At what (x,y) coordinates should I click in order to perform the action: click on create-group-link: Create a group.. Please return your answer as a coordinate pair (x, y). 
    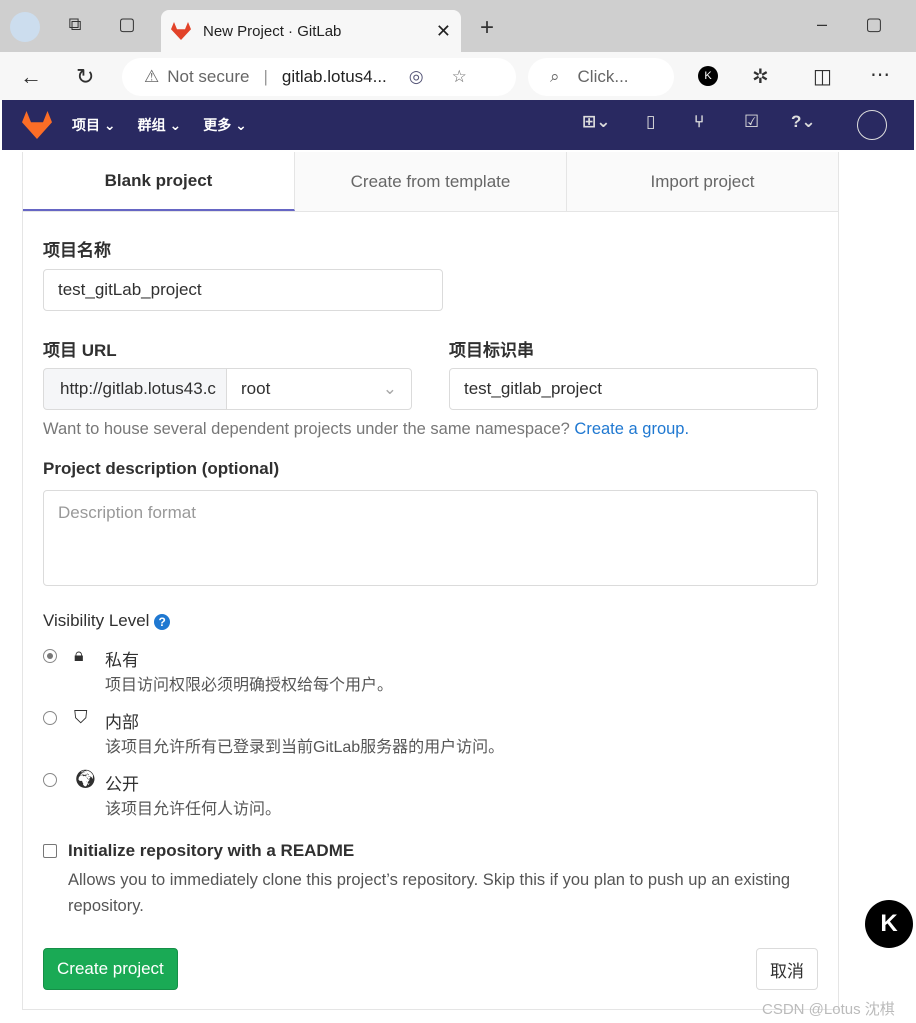
    Looking at the image, I should click on (631, 429).